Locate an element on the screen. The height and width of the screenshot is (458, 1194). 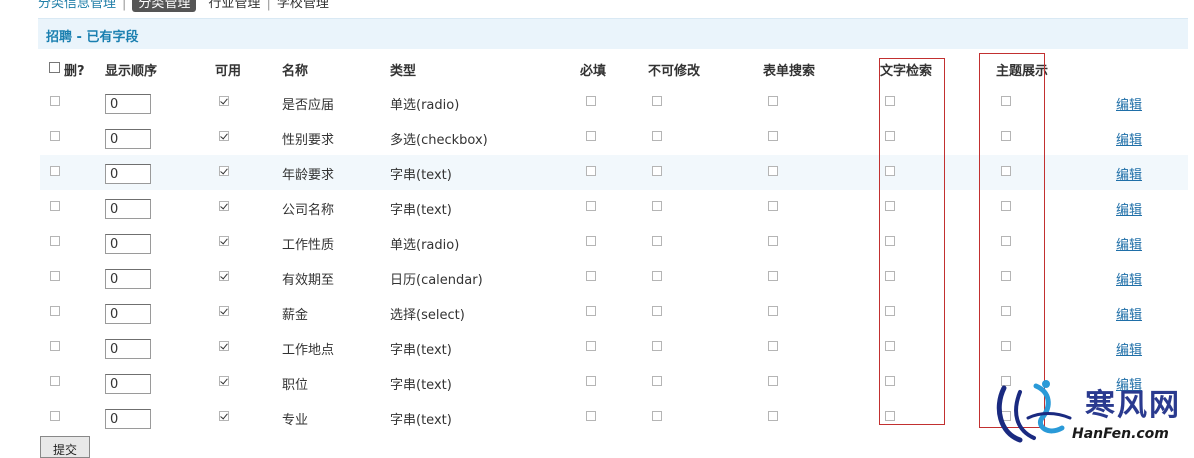
field-name: 职位 is located at coordinates (295, 385).